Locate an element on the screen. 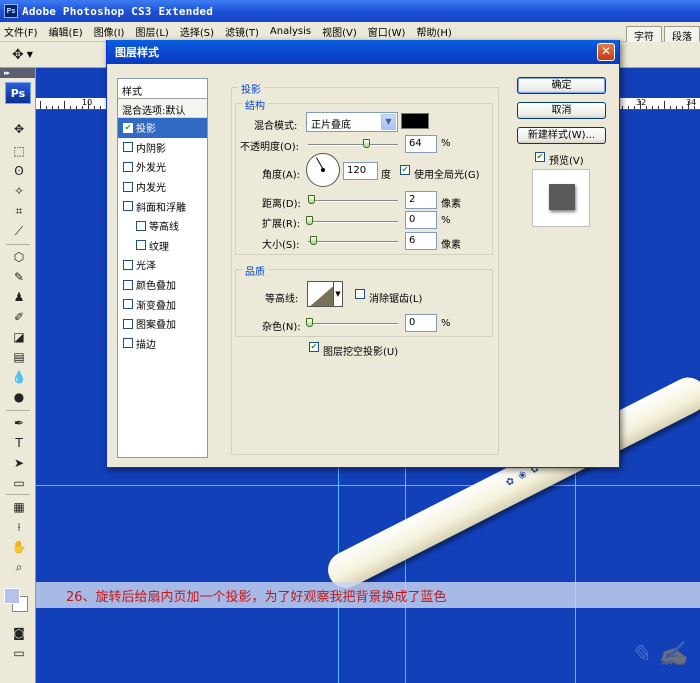 Image resolution: width=700 pixels, height=683 pixels. healing-brush-tool-icon: ⬡ is located at coordinates (19, 257).